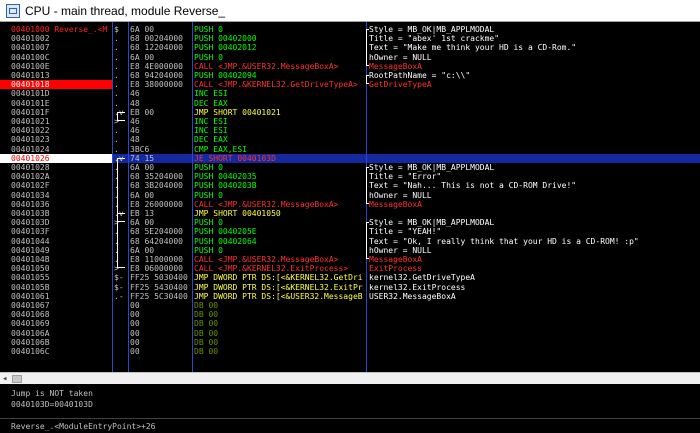  I want to click on disasm-row: 00401034. 6A 00 PUSH 0 hOwner = NULL, so click(350, 195).